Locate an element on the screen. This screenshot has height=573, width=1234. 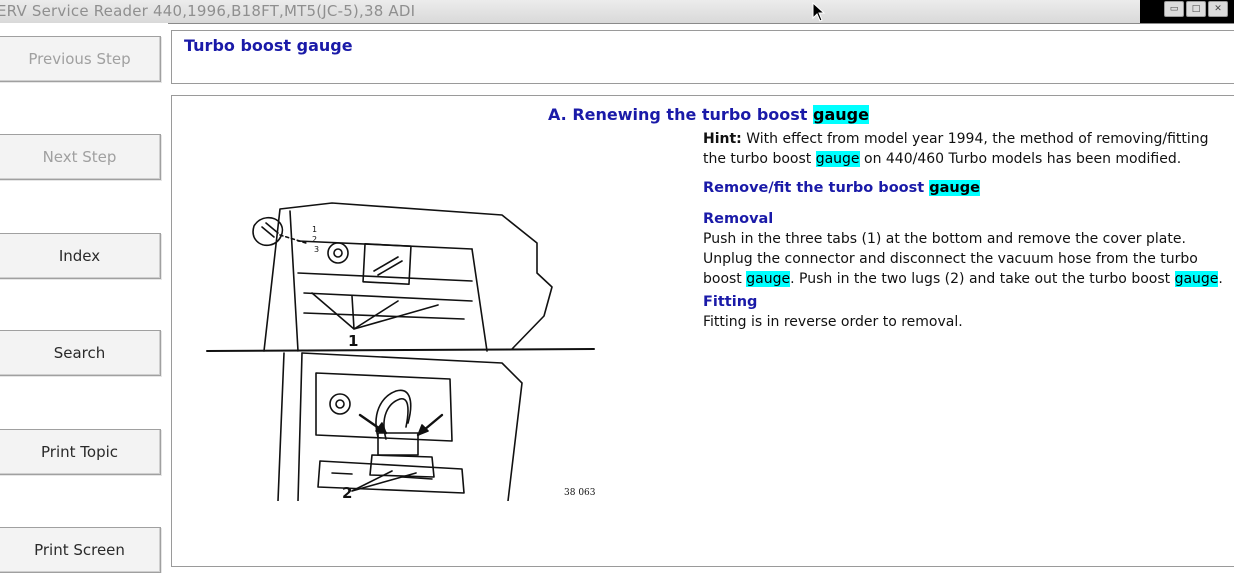
callout-2: 2 is located at coordinates (347, 492).